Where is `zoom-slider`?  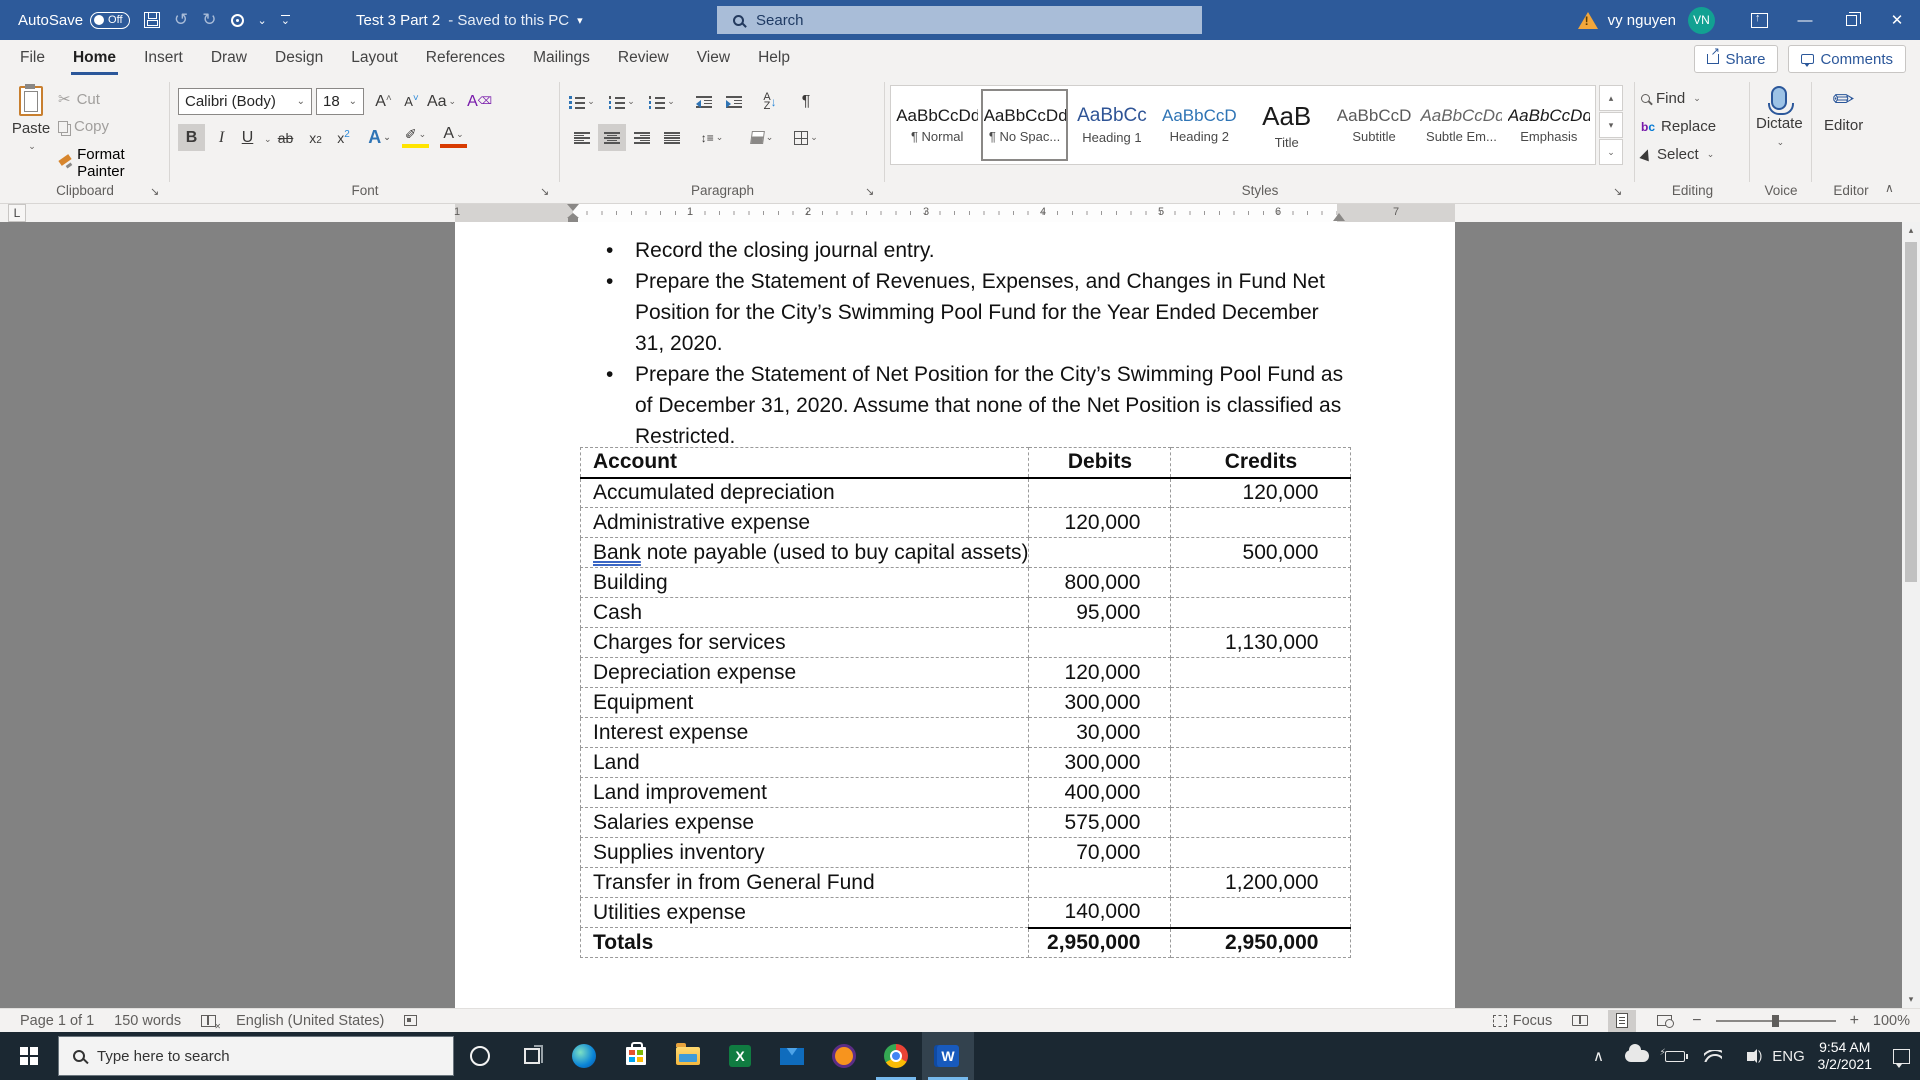 zoom-slider is located at coordinates (1775, 1020).